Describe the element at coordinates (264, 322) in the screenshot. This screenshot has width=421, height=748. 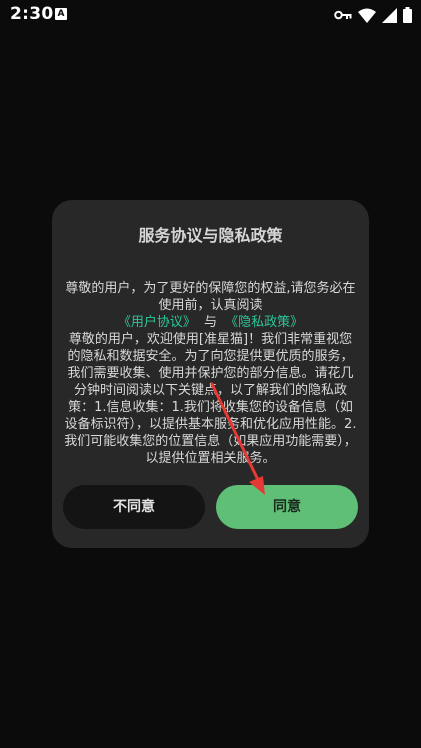
I see `privacy-policy-link: 《隐私政策》` at that location.